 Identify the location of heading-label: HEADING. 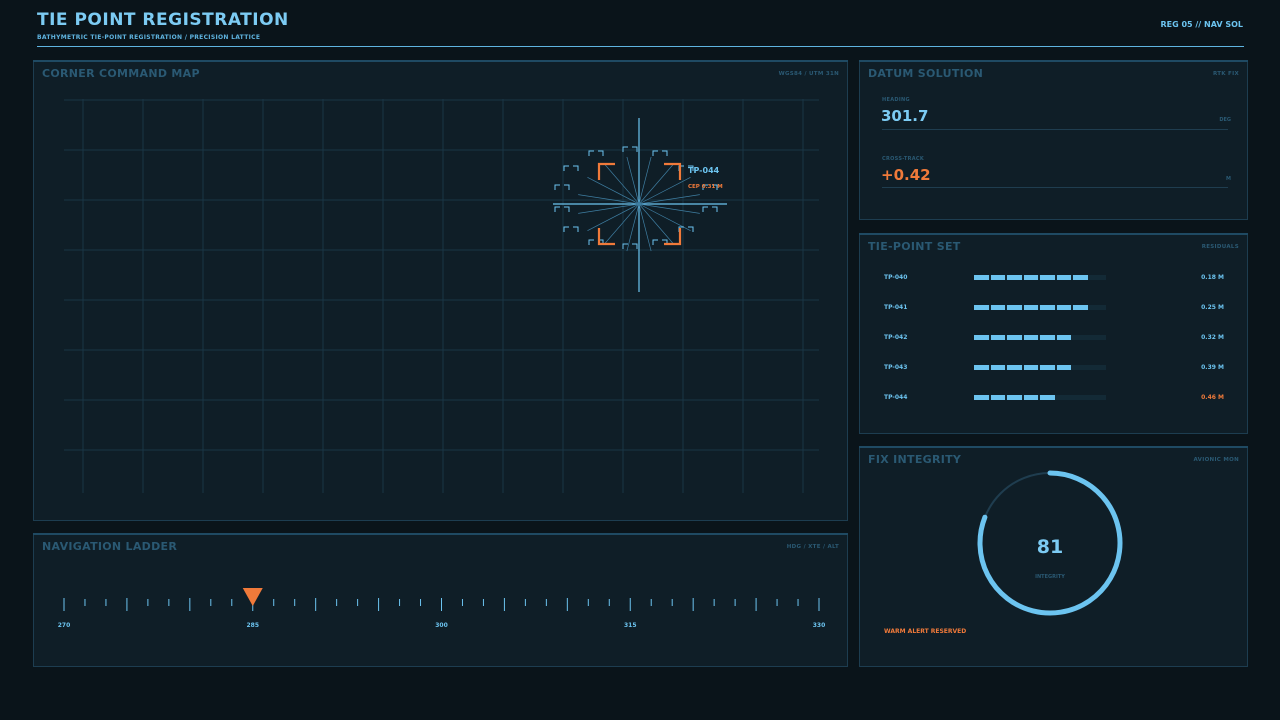
(896, 100).